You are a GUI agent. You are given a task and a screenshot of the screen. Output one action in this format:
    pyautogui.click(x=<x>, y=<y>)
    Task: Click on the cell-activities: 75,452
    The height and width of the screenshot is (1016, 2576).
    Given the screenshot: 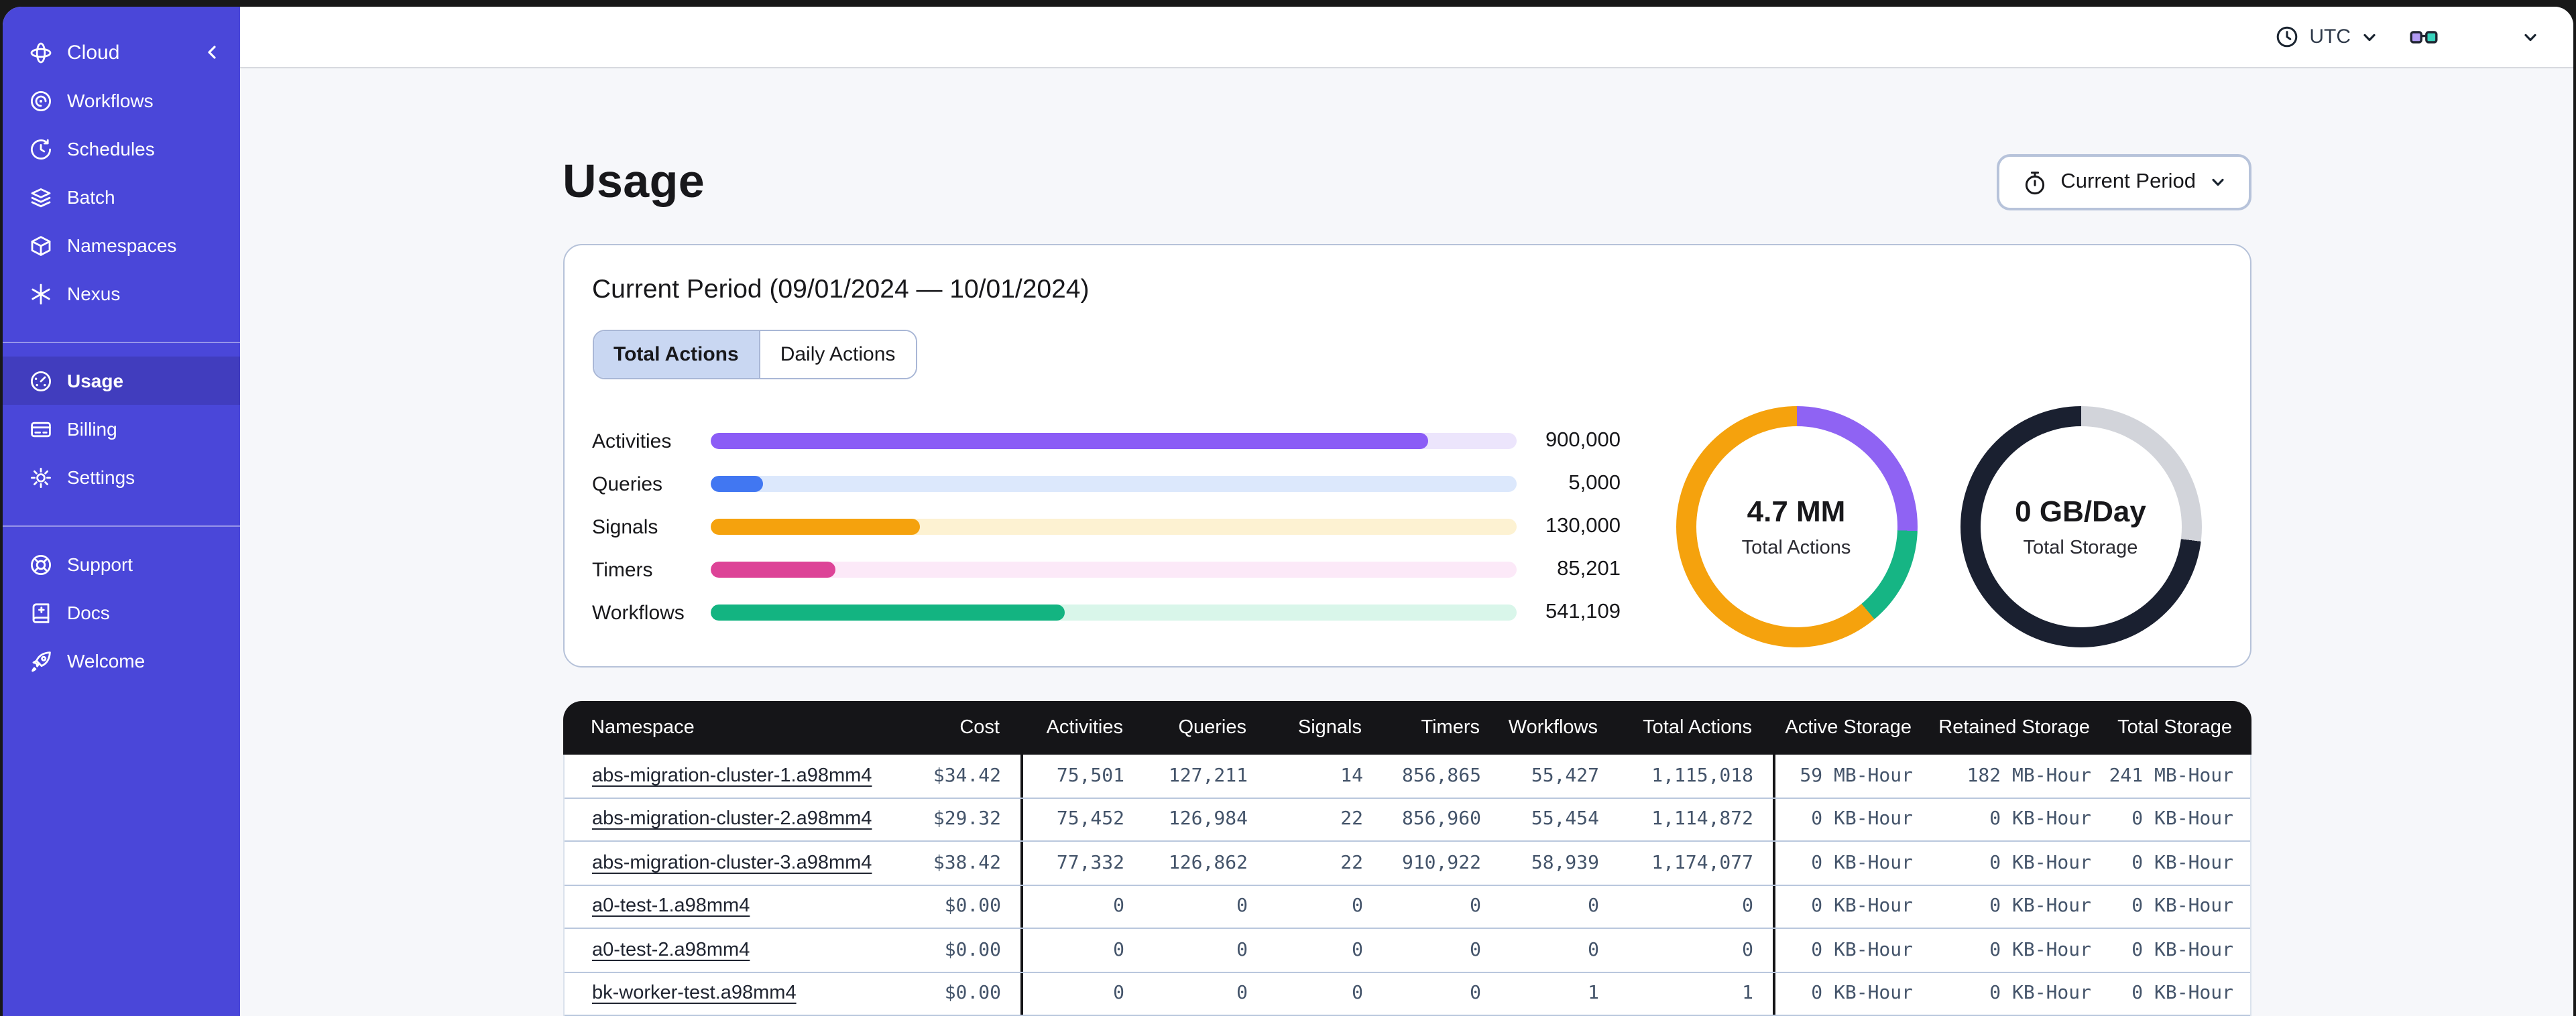 What is the action you would take?
    pyautogui.click(x=1081, y=819)
    